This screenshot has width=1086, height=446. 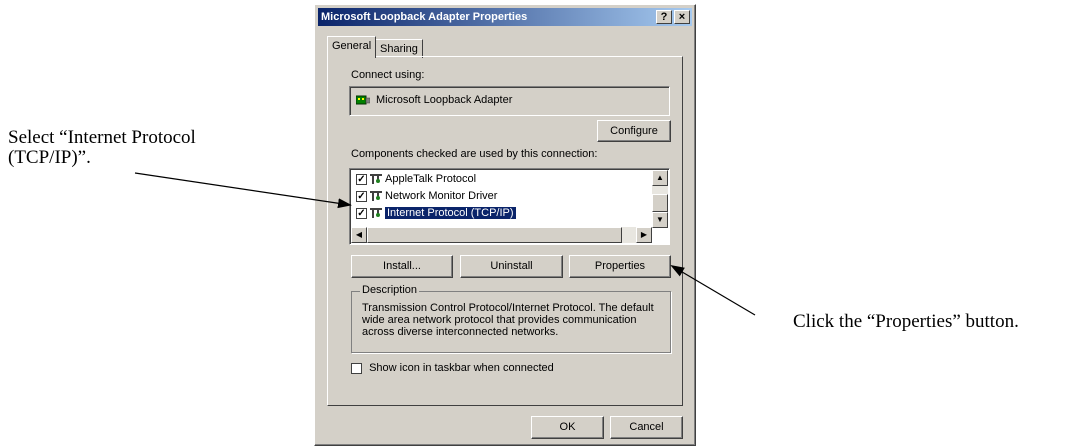 I want to click on scroll-down-icon: ▼, so click(x=660, y=220).